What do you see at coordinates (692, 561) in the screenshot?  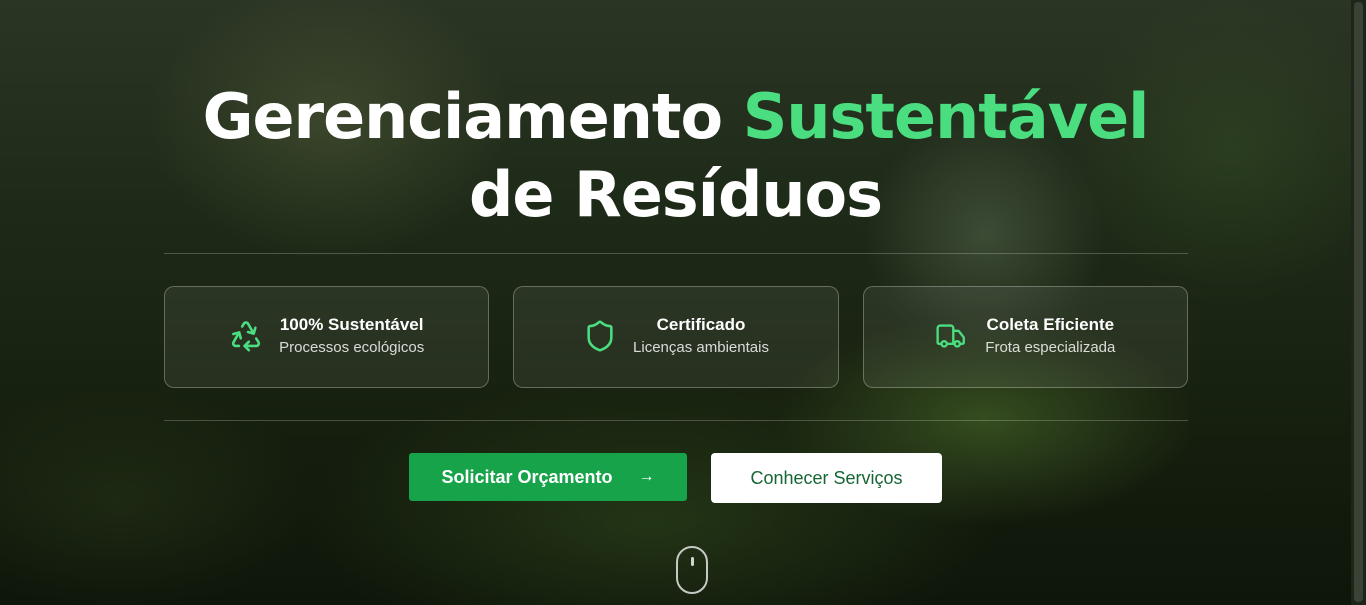 I see `mouse-wheel-indicator` at bounding box center [692, 561].